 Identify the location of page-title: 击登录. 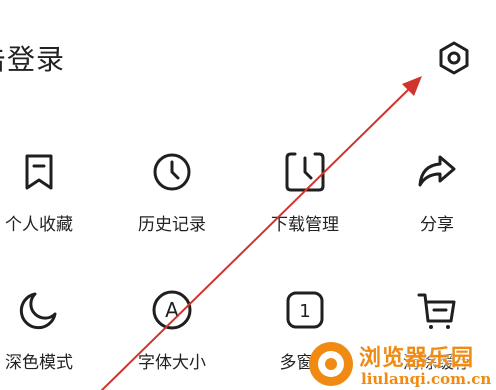
(32, 58).